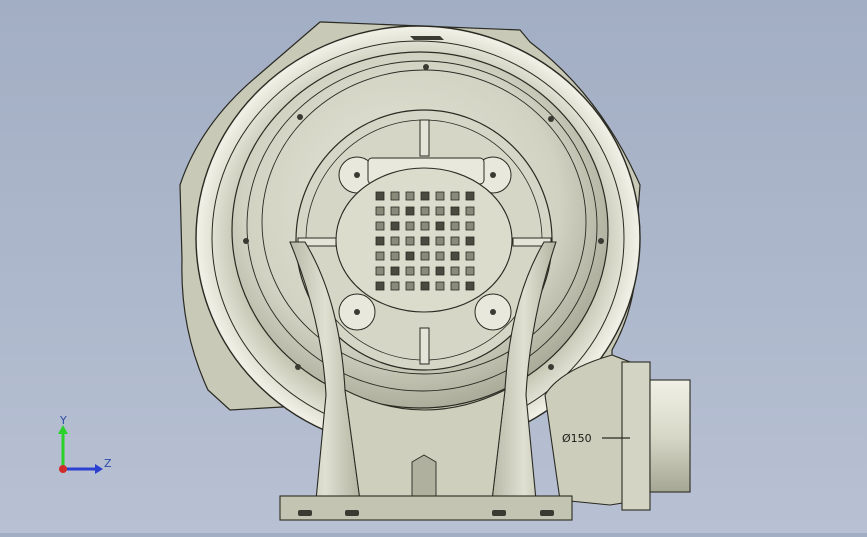 The width and height of the screenshot is (867, 537). What do you see at coordinates (108, 463) in the screenshot?
I see `z-axis-label: Z` at bounding box center [108, 463].